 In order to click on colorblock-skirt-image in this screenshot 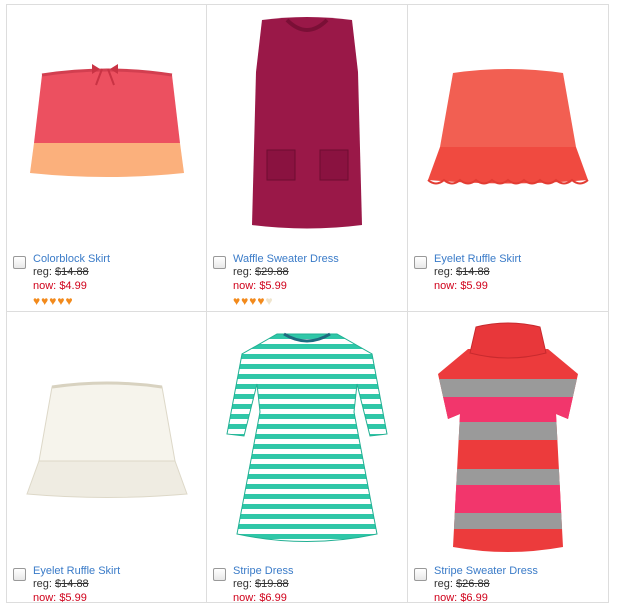, I will do `click(106, 120)`.